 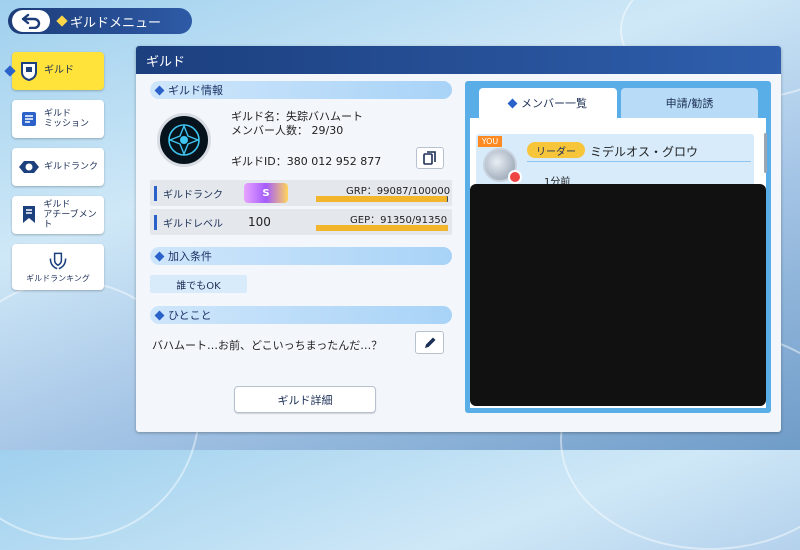 What do you see at coordinates (301, 256) in the screenshot?
I see `section-join-conditions: 加入条件` at bounding box center [301, 256].